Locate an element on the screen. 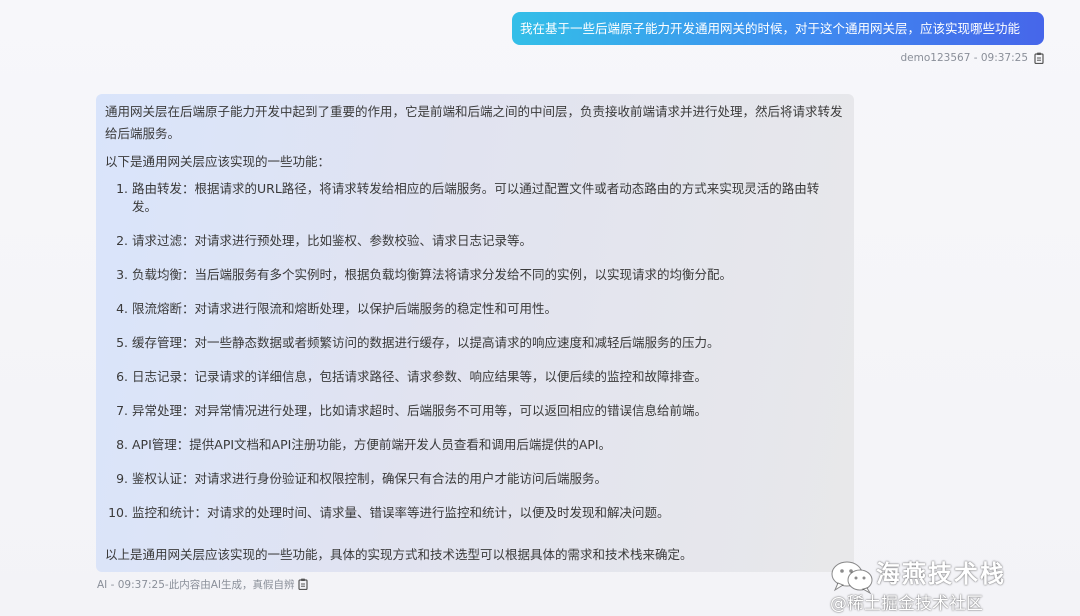 Image resolution: width=1080 pixels, height=616 pixels. list-item-number: 4. is located at coordinates (122, 308).